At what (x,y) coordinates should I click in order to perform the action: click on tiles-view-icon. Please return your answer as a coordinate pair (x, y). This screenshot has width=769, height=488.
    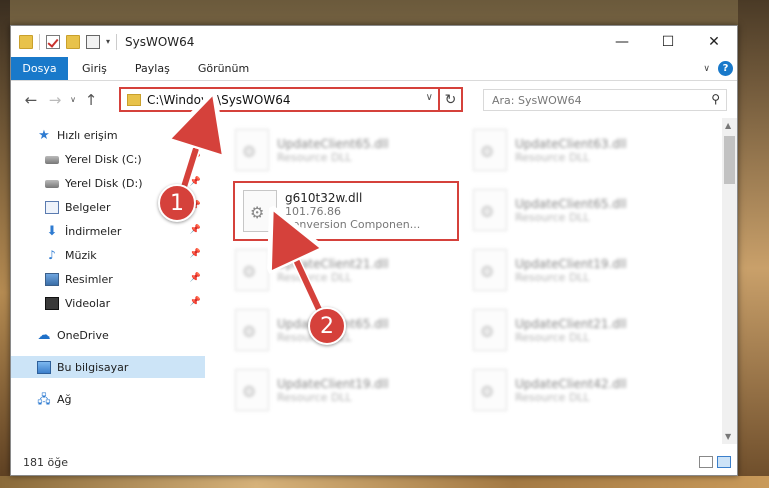
    Looking at the image, I should click on (724, 462).